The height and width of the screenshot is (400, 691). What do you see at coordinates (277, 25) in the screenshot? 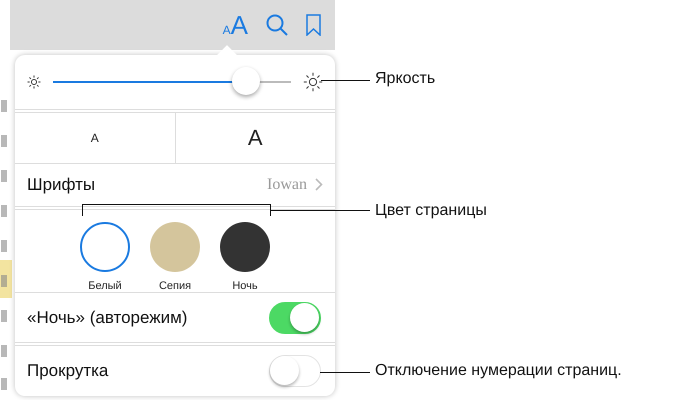
I see `search-icon` at bounding box center [277, 25].